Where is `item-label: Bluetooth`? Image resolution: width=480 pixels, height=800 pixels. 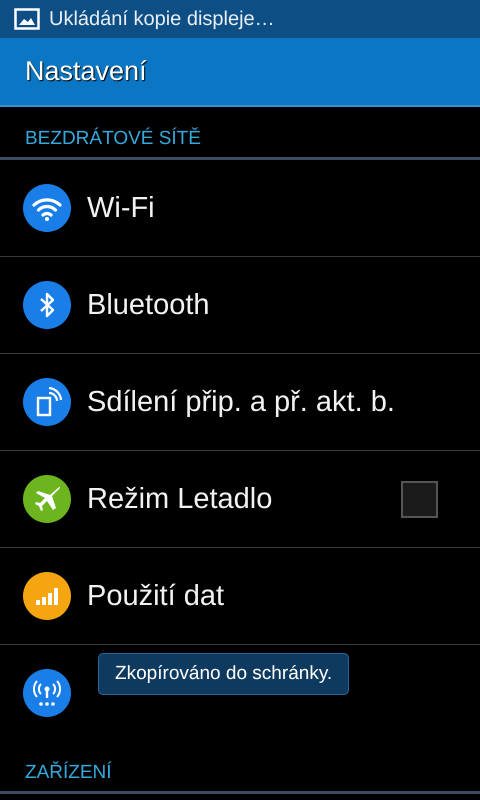 item-label: Bluetooth is located at coordinates (149, 305).